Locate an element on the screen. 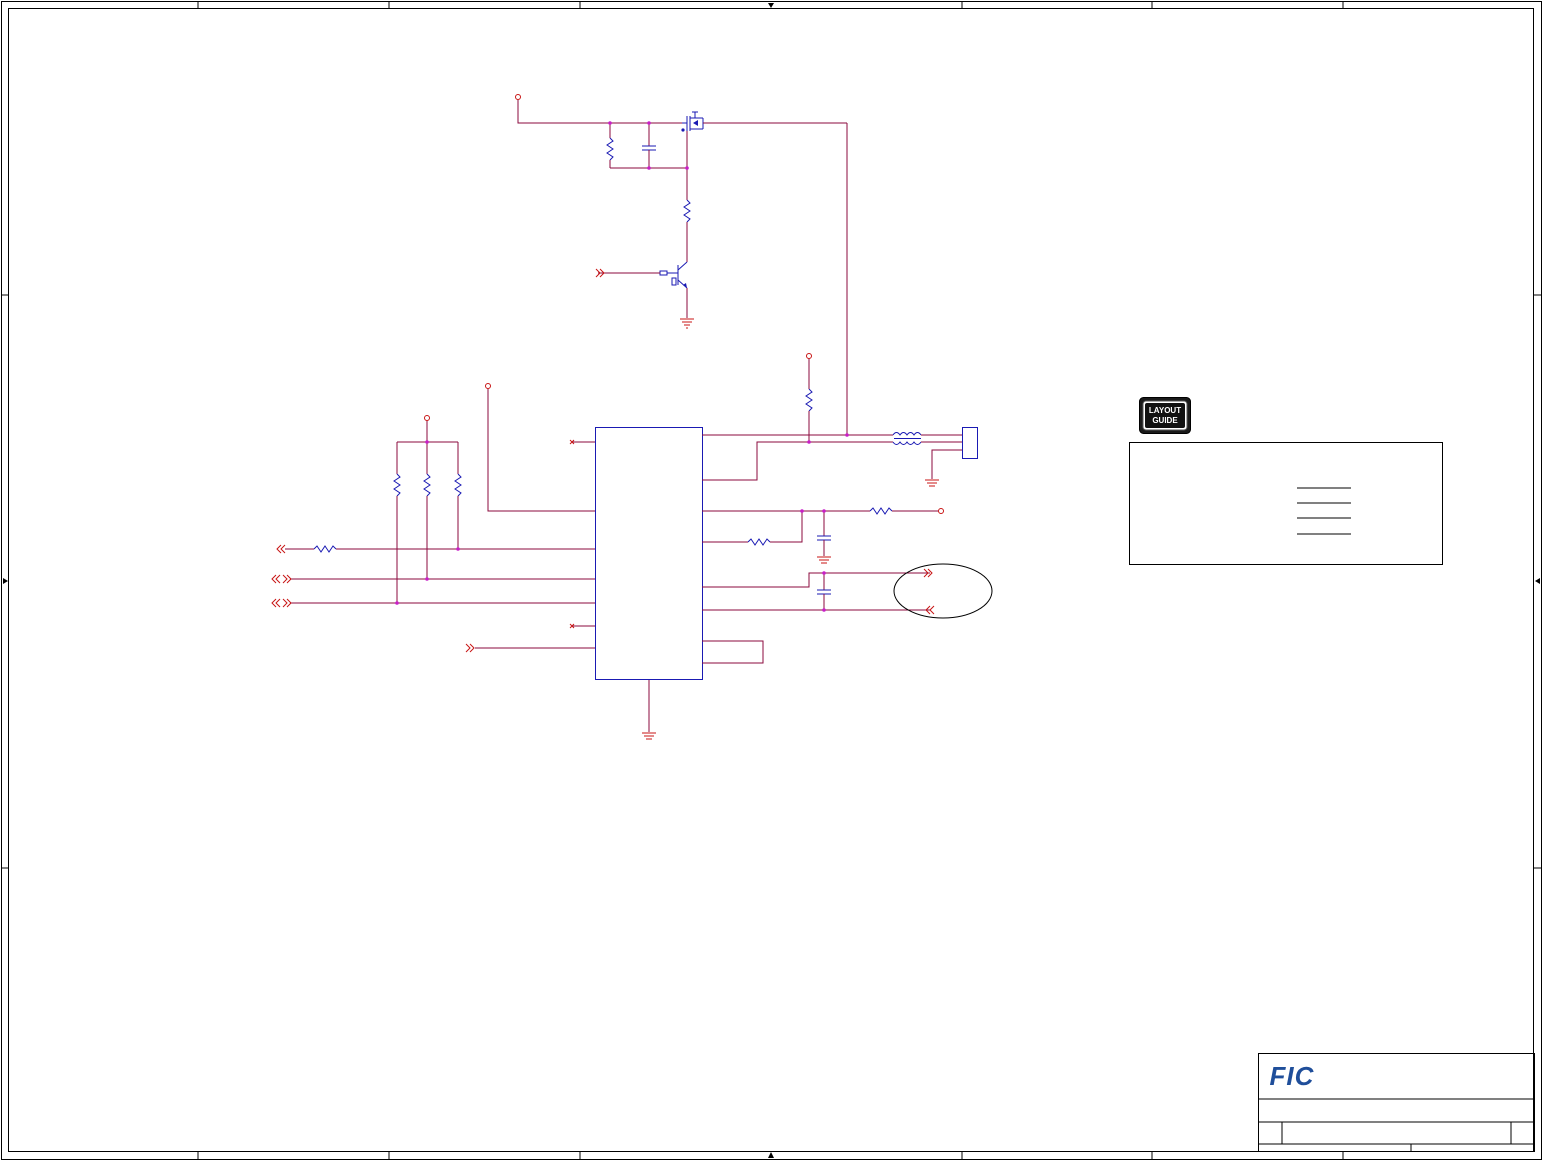 Image resolution: width=1543 pixels, height=1161 pixels. layout-guide-badge: LAYOUT GUIDE is located at coordinates (1165, 415).